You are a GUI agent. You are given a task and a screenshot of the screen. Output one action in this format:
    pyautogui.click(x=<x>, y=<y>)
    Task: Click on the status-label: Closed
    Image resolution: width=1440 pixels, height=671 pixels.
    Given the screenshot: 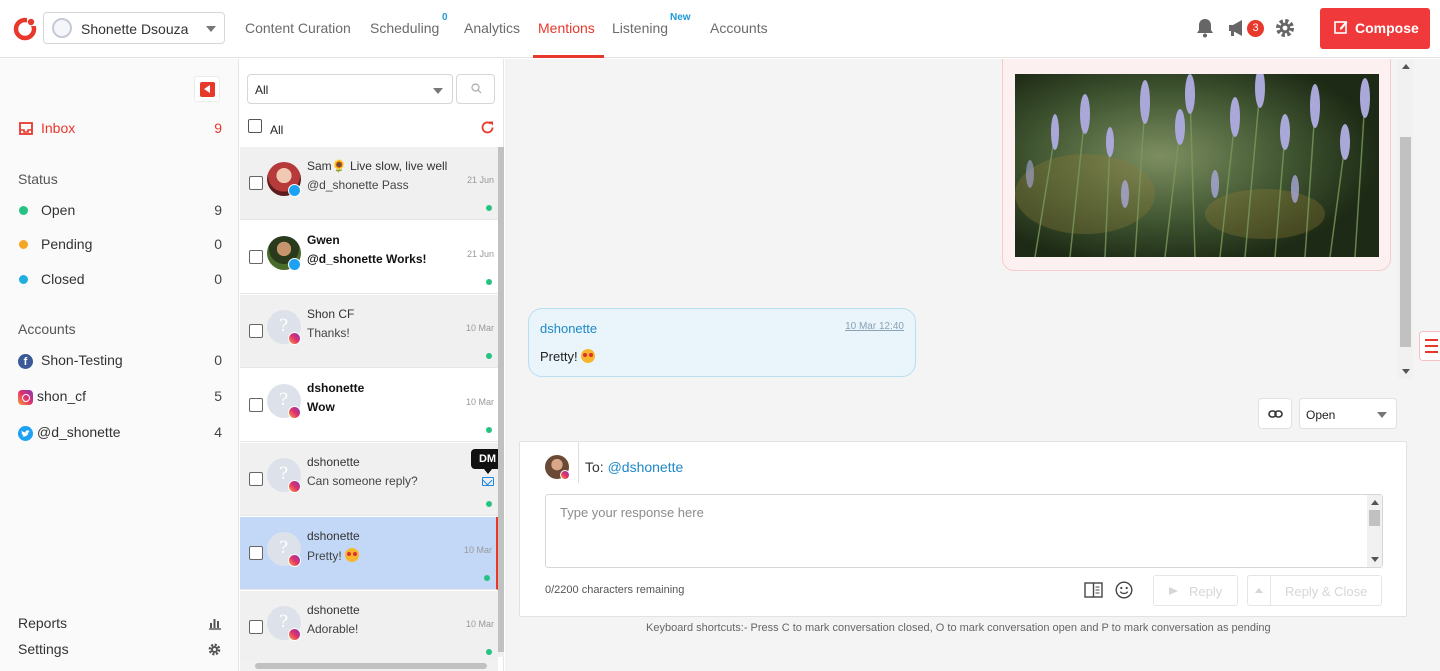 What is the action you would take?
    pyautogui.click(x=63, y=279)
    